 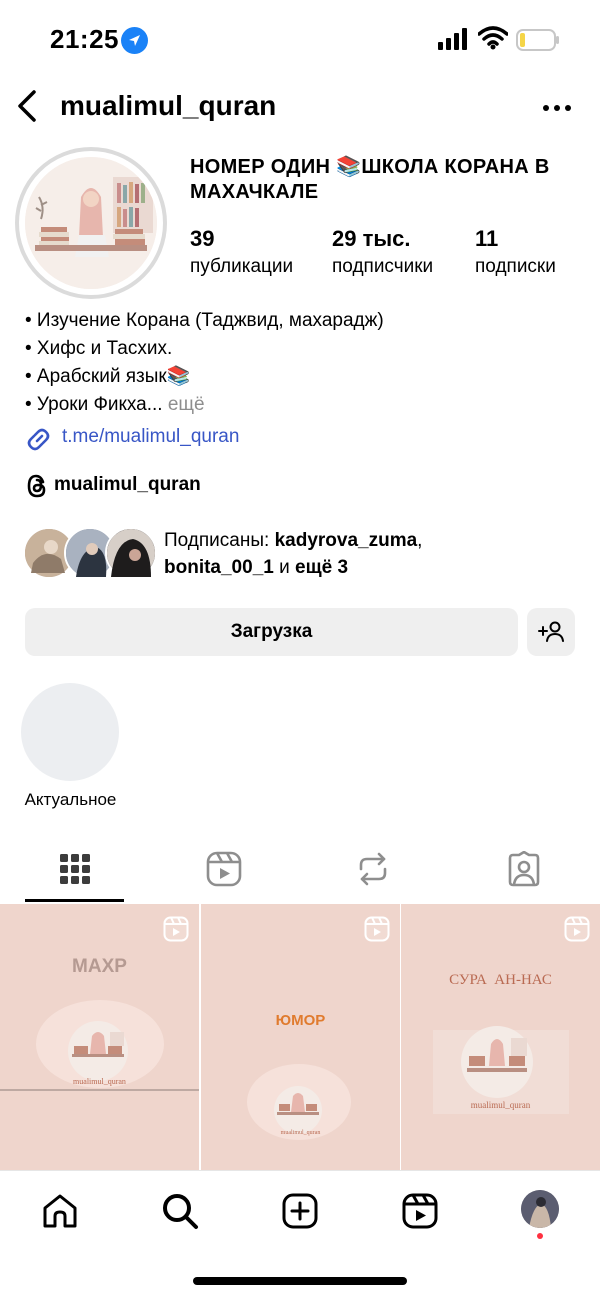 I want to click on profile-username: mualimul_quran, so click(x=168, y=105).